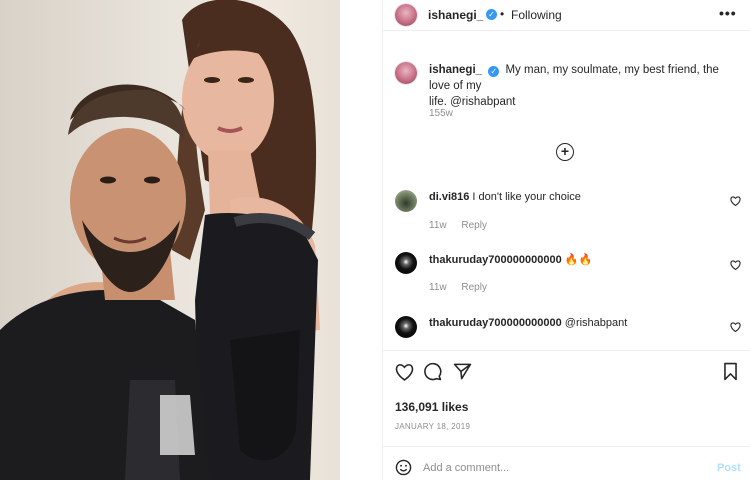 The width and height of the screenshot is (750, 480). What do you see at coordinates (433, 426) in the screenshot?
I see `post-date: JANUARY 18, 2019` at bounding box center [433, 426].